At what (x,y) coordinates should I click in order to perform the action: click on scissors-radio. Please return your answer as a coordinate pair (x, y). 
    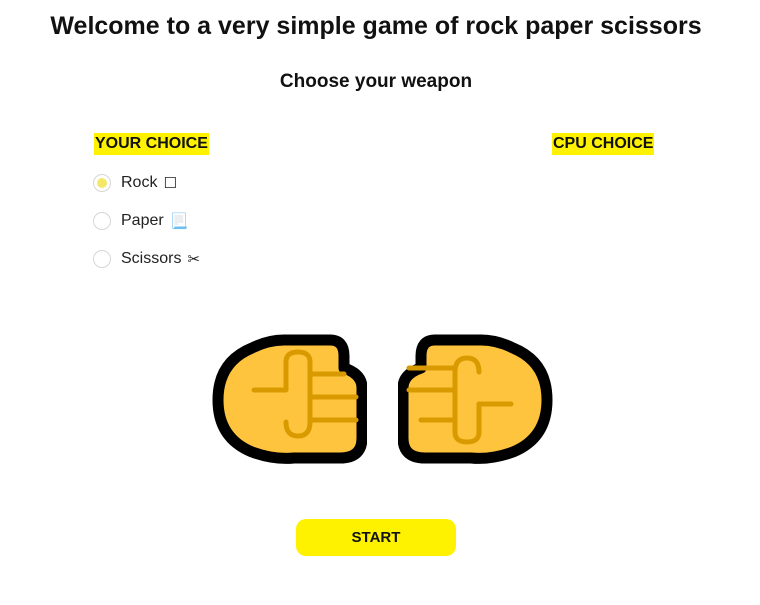
    Looking at the image, I should click on (102, 259).